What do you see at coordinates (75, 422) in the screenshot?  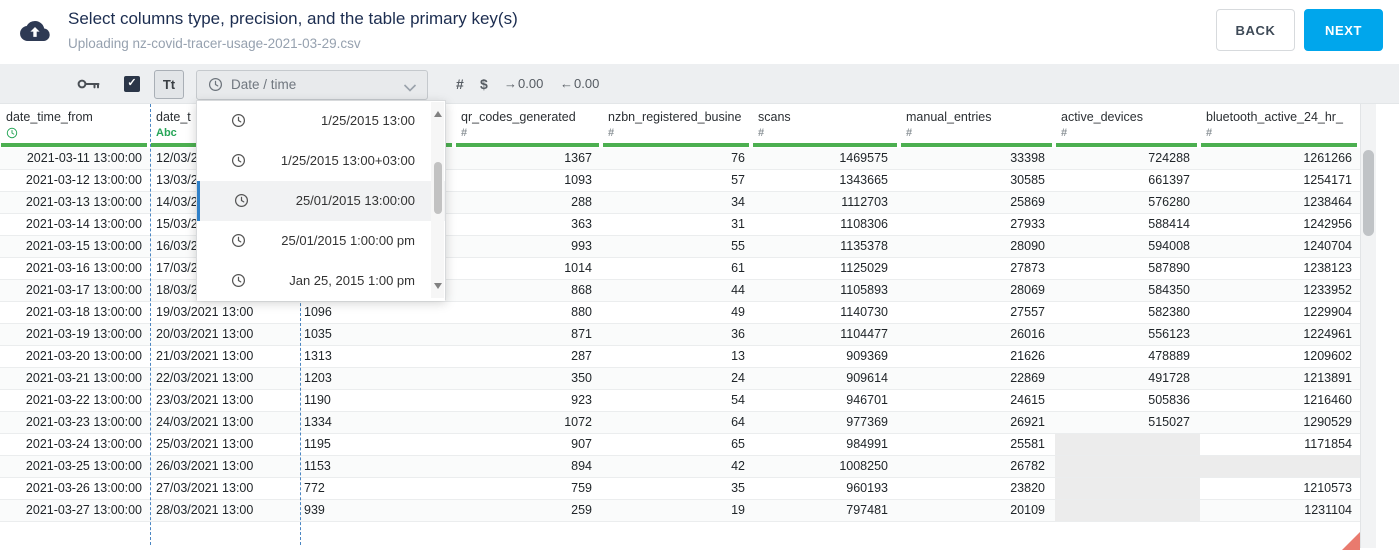 I see `table-cell: 2021-03-23 13:00:00` at bounding box center [75, 422].